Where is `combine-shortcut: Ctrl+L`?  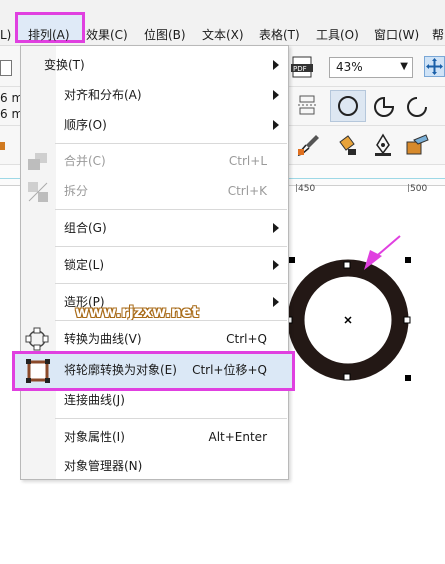 combine-shortcut: Ctrl+L is located at coordinates (247, 161).